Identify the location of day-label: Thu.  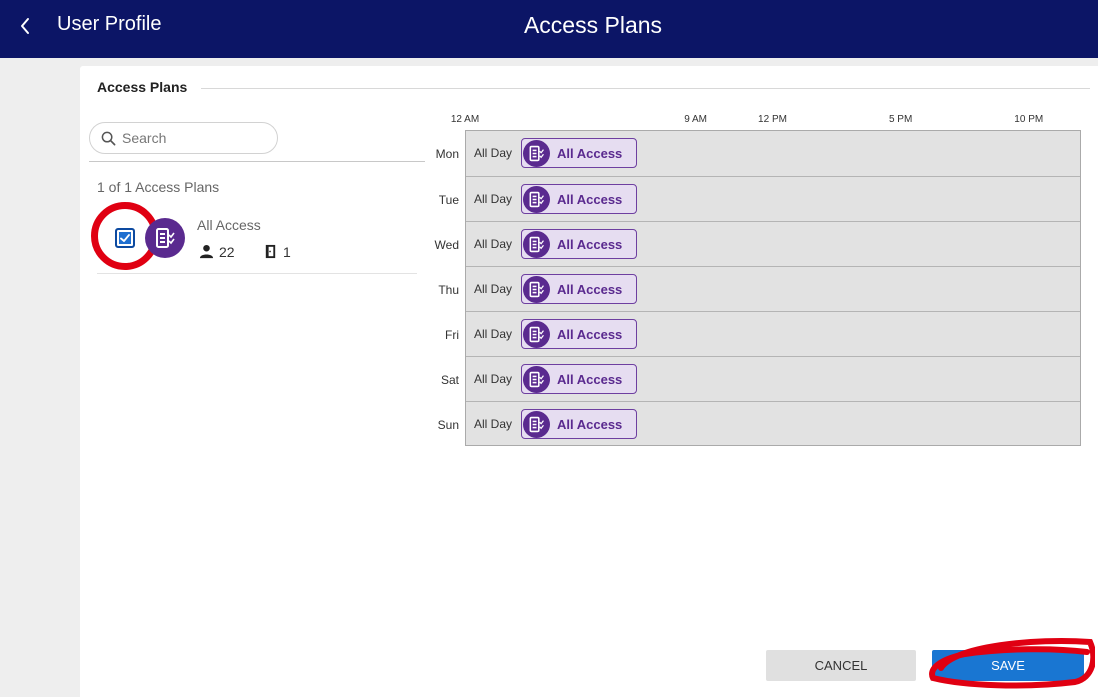
(448, 290).